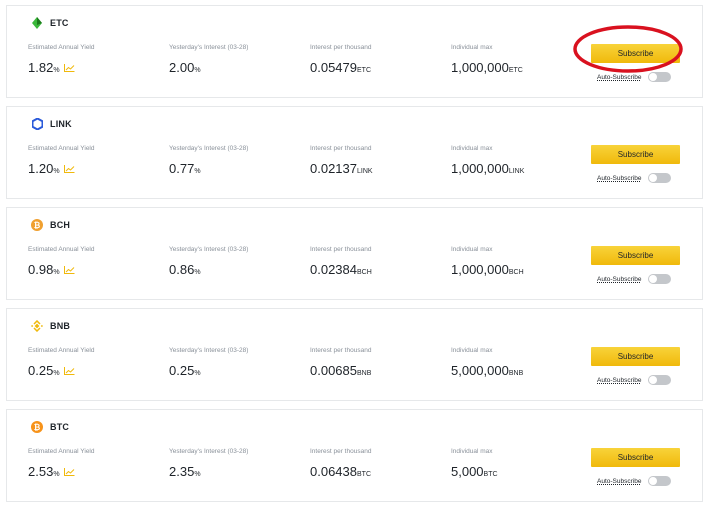 Image resolution: width=710 pixels, height=505 pixels. What do you see at coordinates (487, 362) in the screenshot?
I see `individual-max: Individual max 5,000,000 BNB` at bounding box center [487, 362].